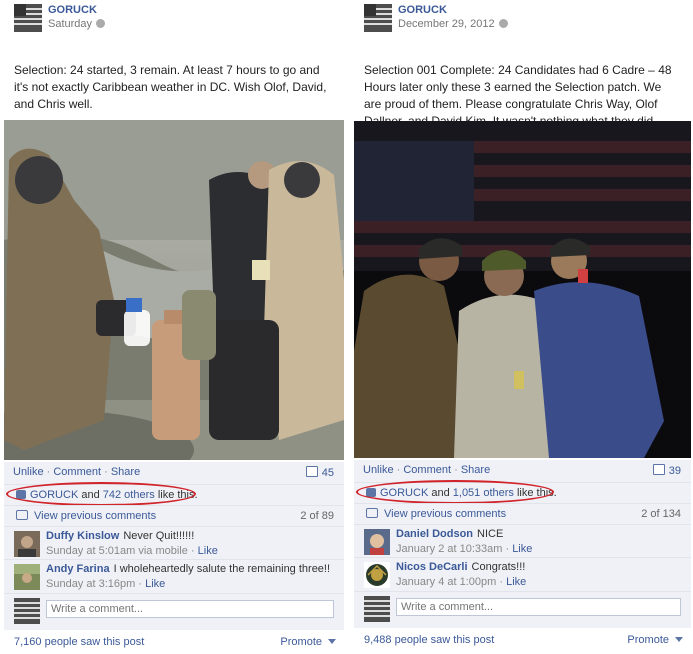 This screenshot has height=654, width=693. I want to click on post-time-text: December 29, 2012, so click(446, 24).